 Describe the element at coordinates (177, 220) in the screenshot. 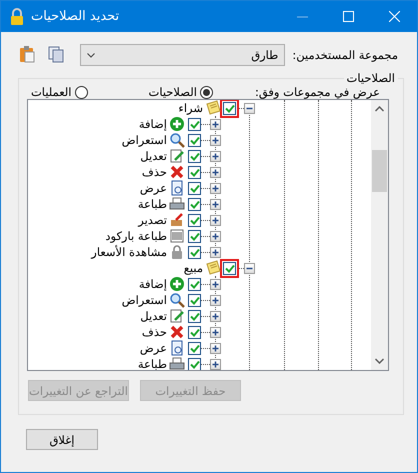

I see `export-icon` at that location.